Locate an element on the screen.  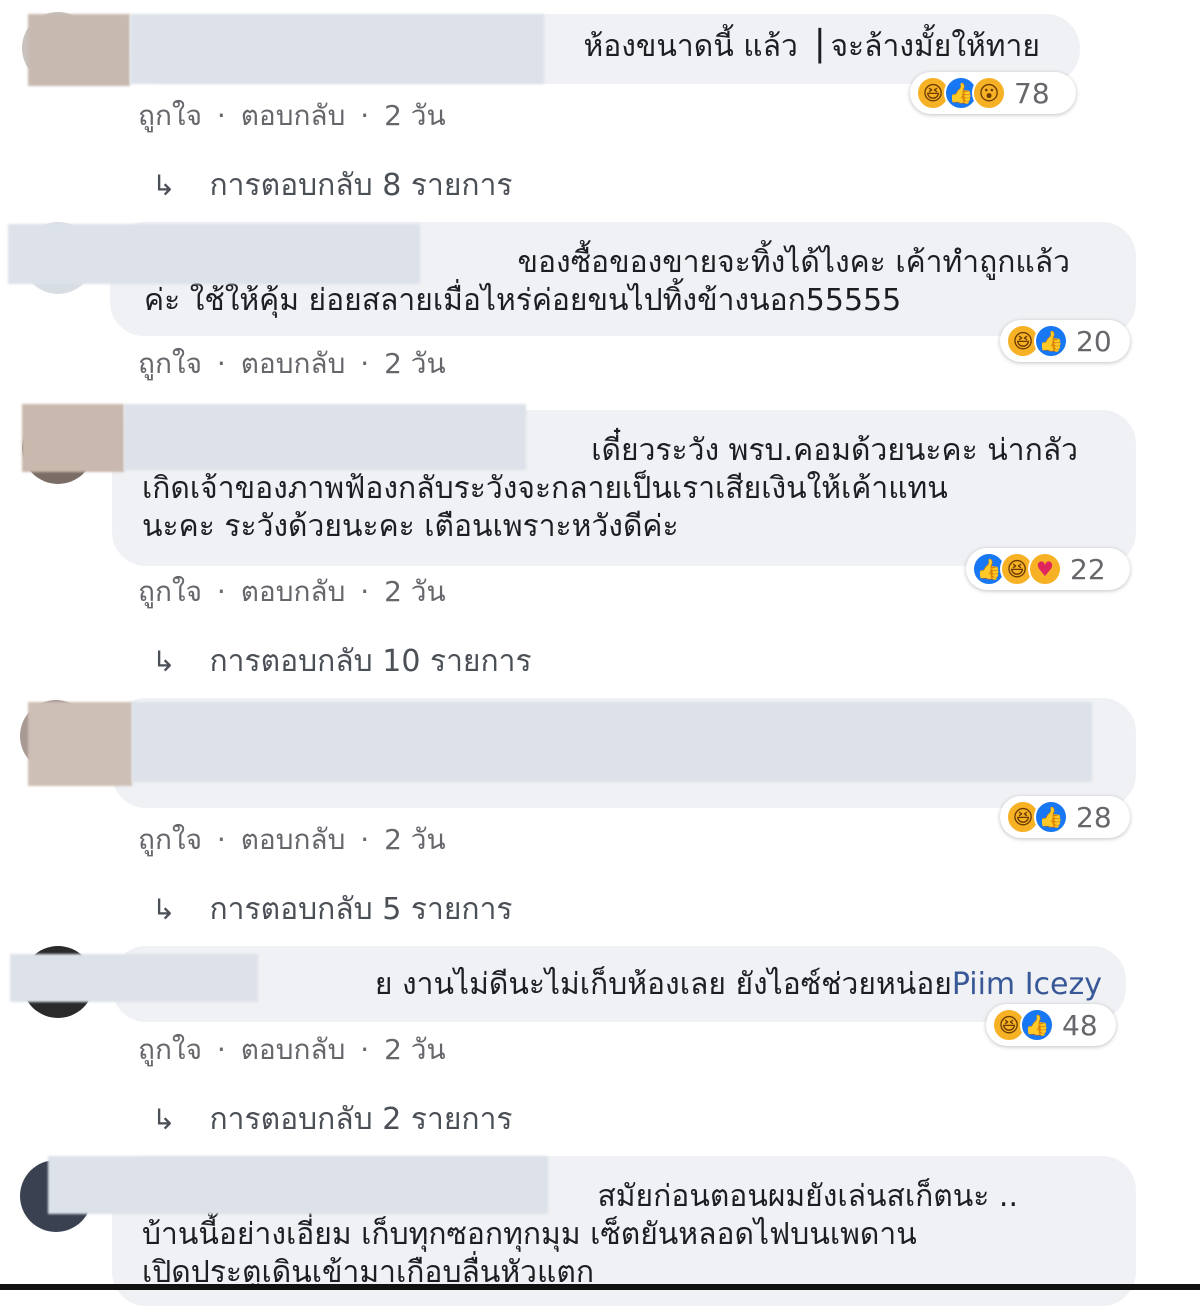
replies-label: การตอบกลับ 8 รายการ is located at coordinates (361, 185).